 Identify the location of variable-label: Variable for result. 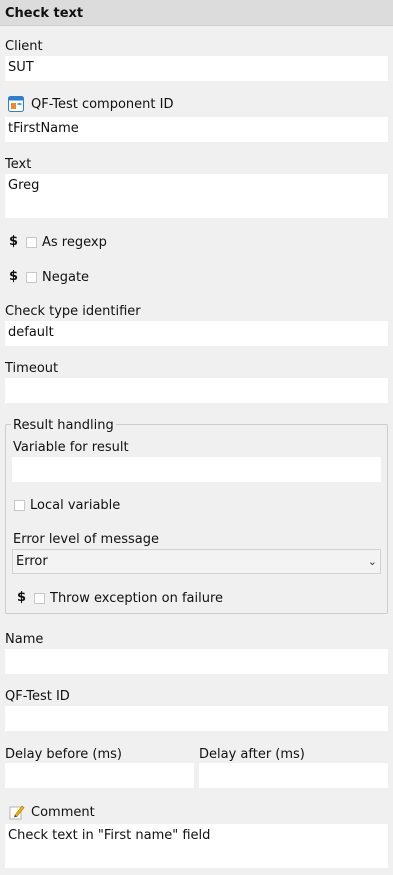
(71, 447).